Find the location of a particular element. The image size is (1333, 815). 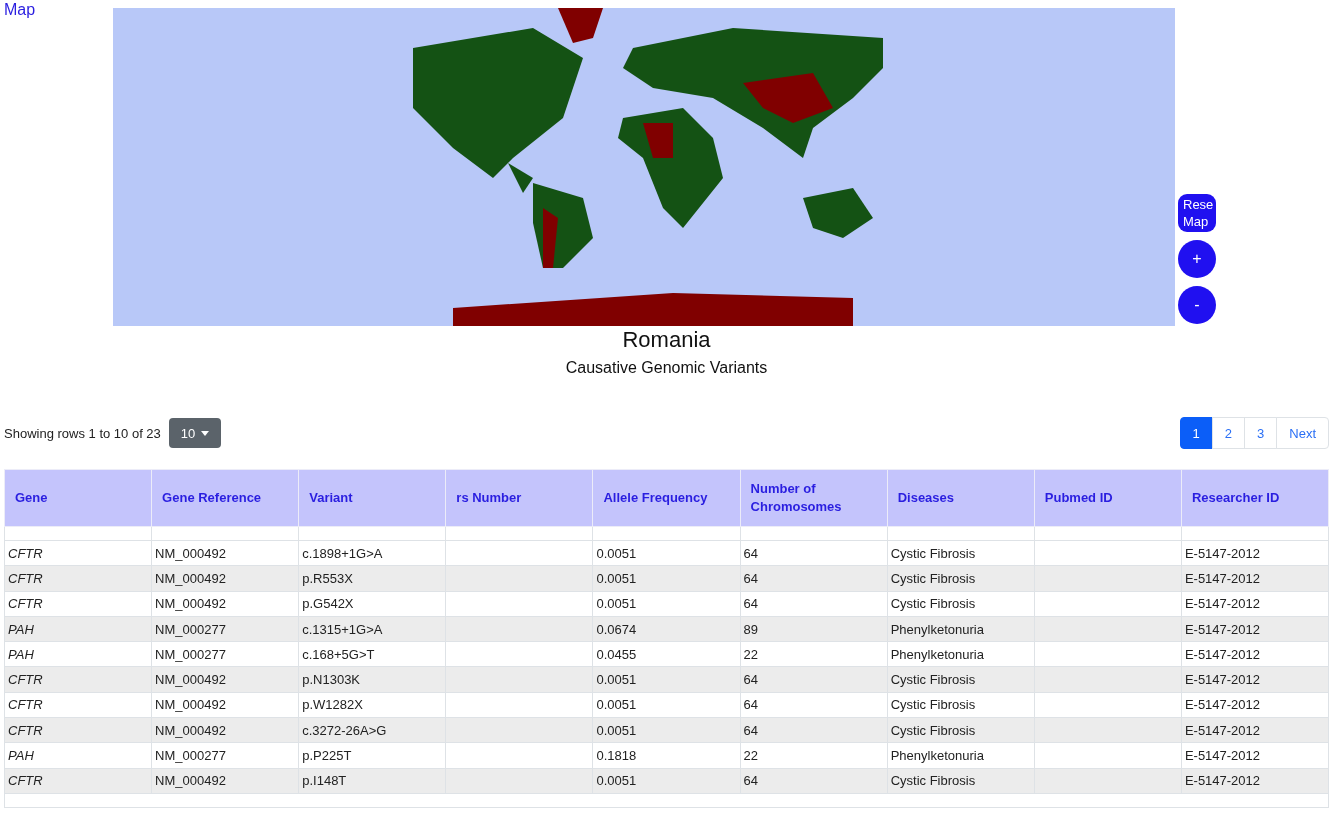

column-header: rs Number is located at coordinates (519, 498).